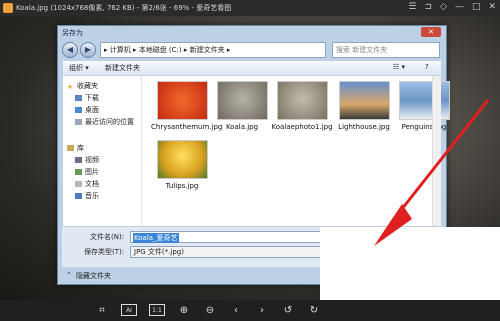 This screenshot has width=500, height=321. I want to click on zoom-out-icon: ⊖, so click(210, 310).